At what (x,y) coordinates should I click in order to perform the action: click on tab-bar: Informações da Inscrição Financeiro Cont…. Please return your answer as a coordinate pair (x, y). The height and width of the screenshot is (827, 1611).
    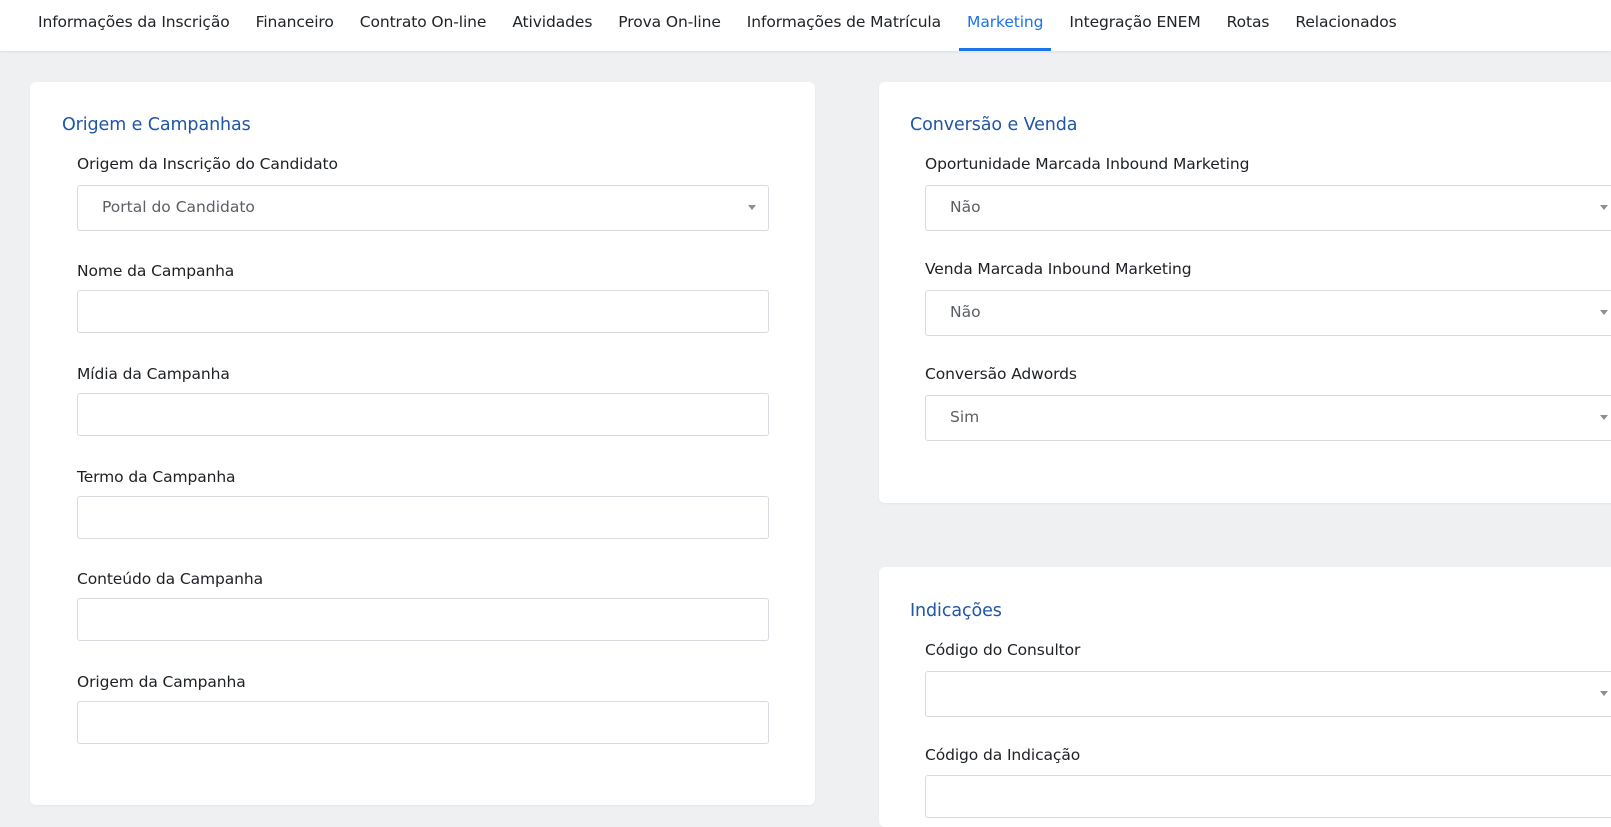
    Looking at the image, I should click on (805, 25).